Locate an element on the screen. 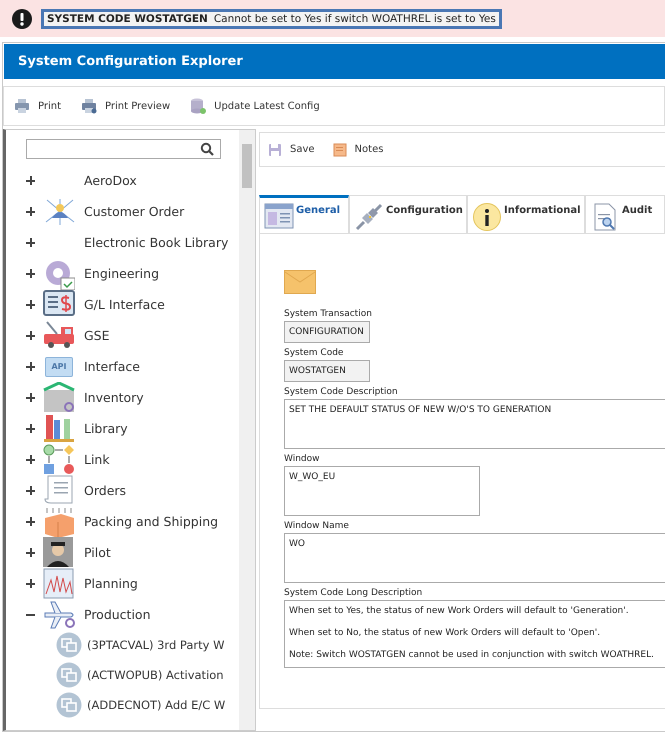 This screenshot has width=665, height=735. text-field: CONFIGURATION is located at coordinates (327, 332).